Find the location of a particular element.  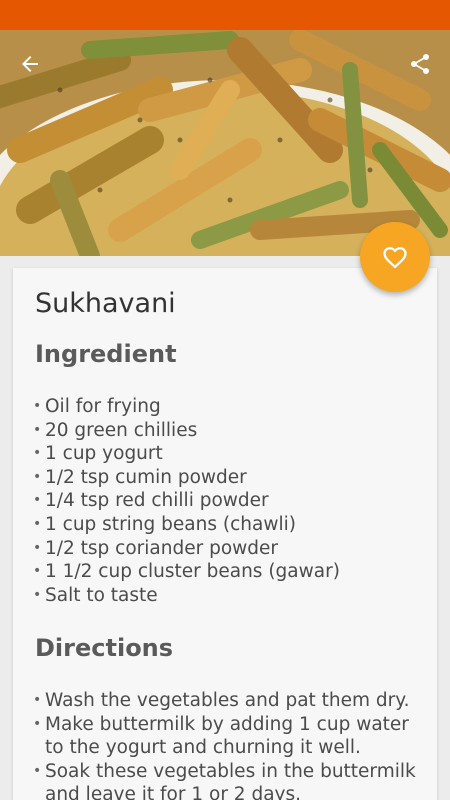

arrow-left-icon is located at coordinates (30, 64).